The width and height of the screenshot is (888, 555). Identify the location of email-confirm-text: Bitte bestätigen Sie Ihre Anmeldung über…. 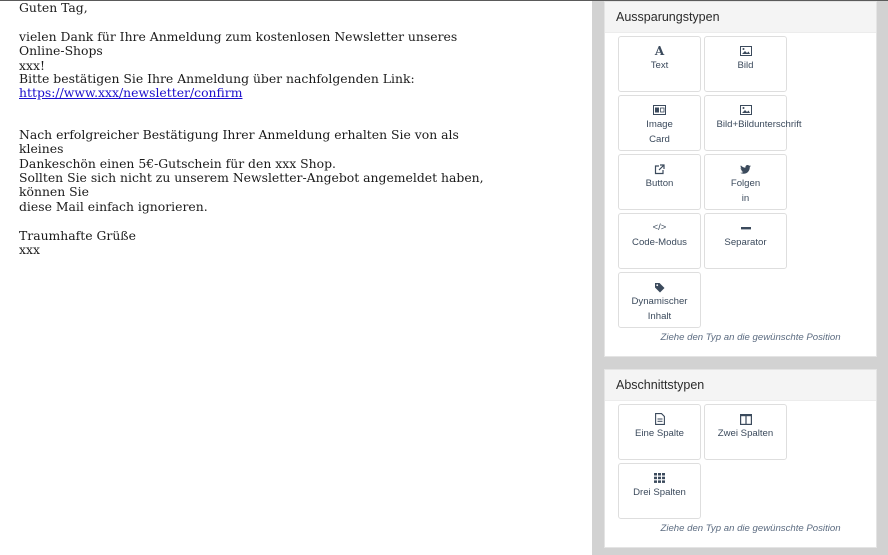
(217, 78).